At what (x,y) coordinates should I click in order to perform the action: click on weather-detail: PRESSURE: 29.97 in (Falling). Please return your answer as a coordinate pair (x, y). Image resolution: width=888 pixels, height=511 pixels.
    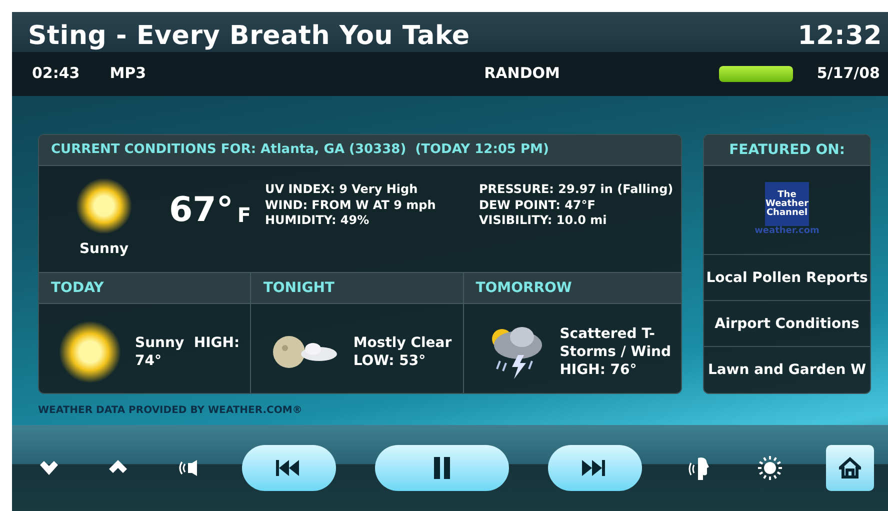
    Looking at the image, I should click on (576, 190).